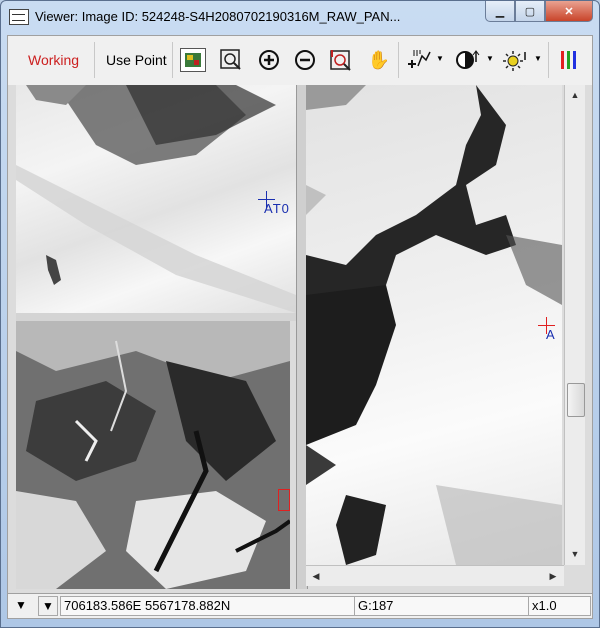  I want to click on horizontal-splitter, so click(157, 317).